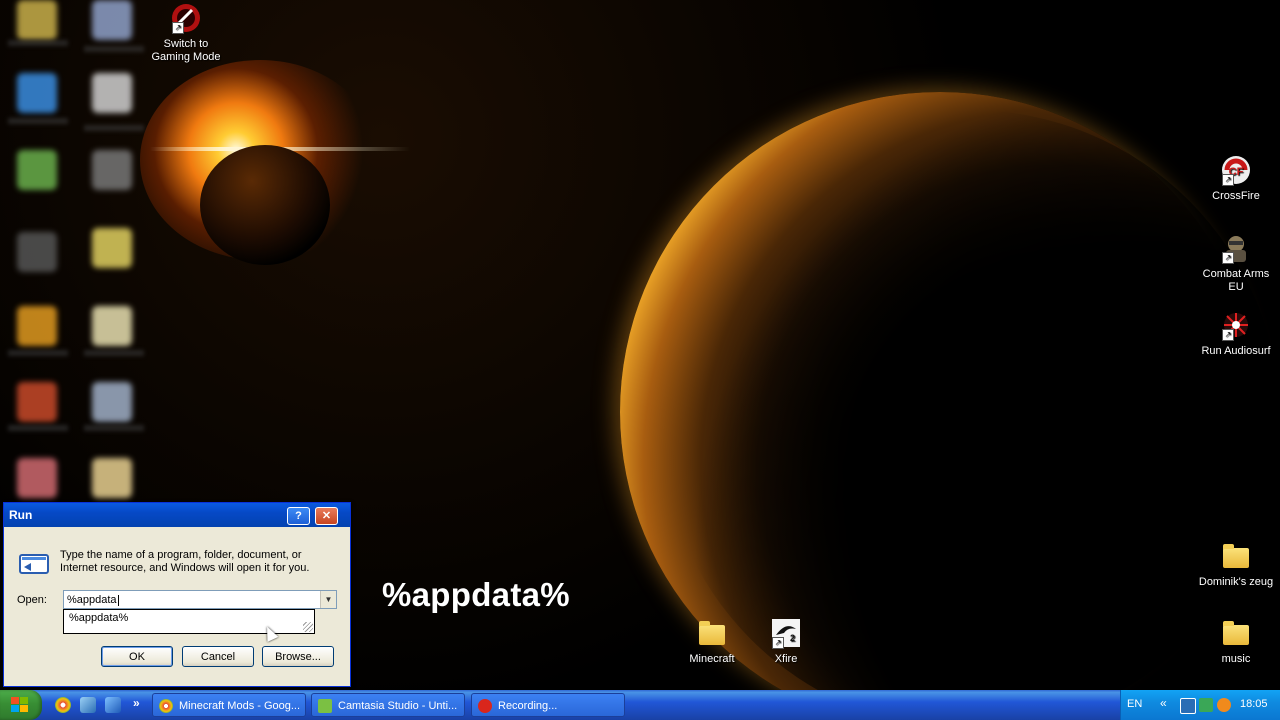 Image resolution: width=1280 pixels, height=720 pixels. I want to click on desktop-icon-label: music, so click(1236, 659).